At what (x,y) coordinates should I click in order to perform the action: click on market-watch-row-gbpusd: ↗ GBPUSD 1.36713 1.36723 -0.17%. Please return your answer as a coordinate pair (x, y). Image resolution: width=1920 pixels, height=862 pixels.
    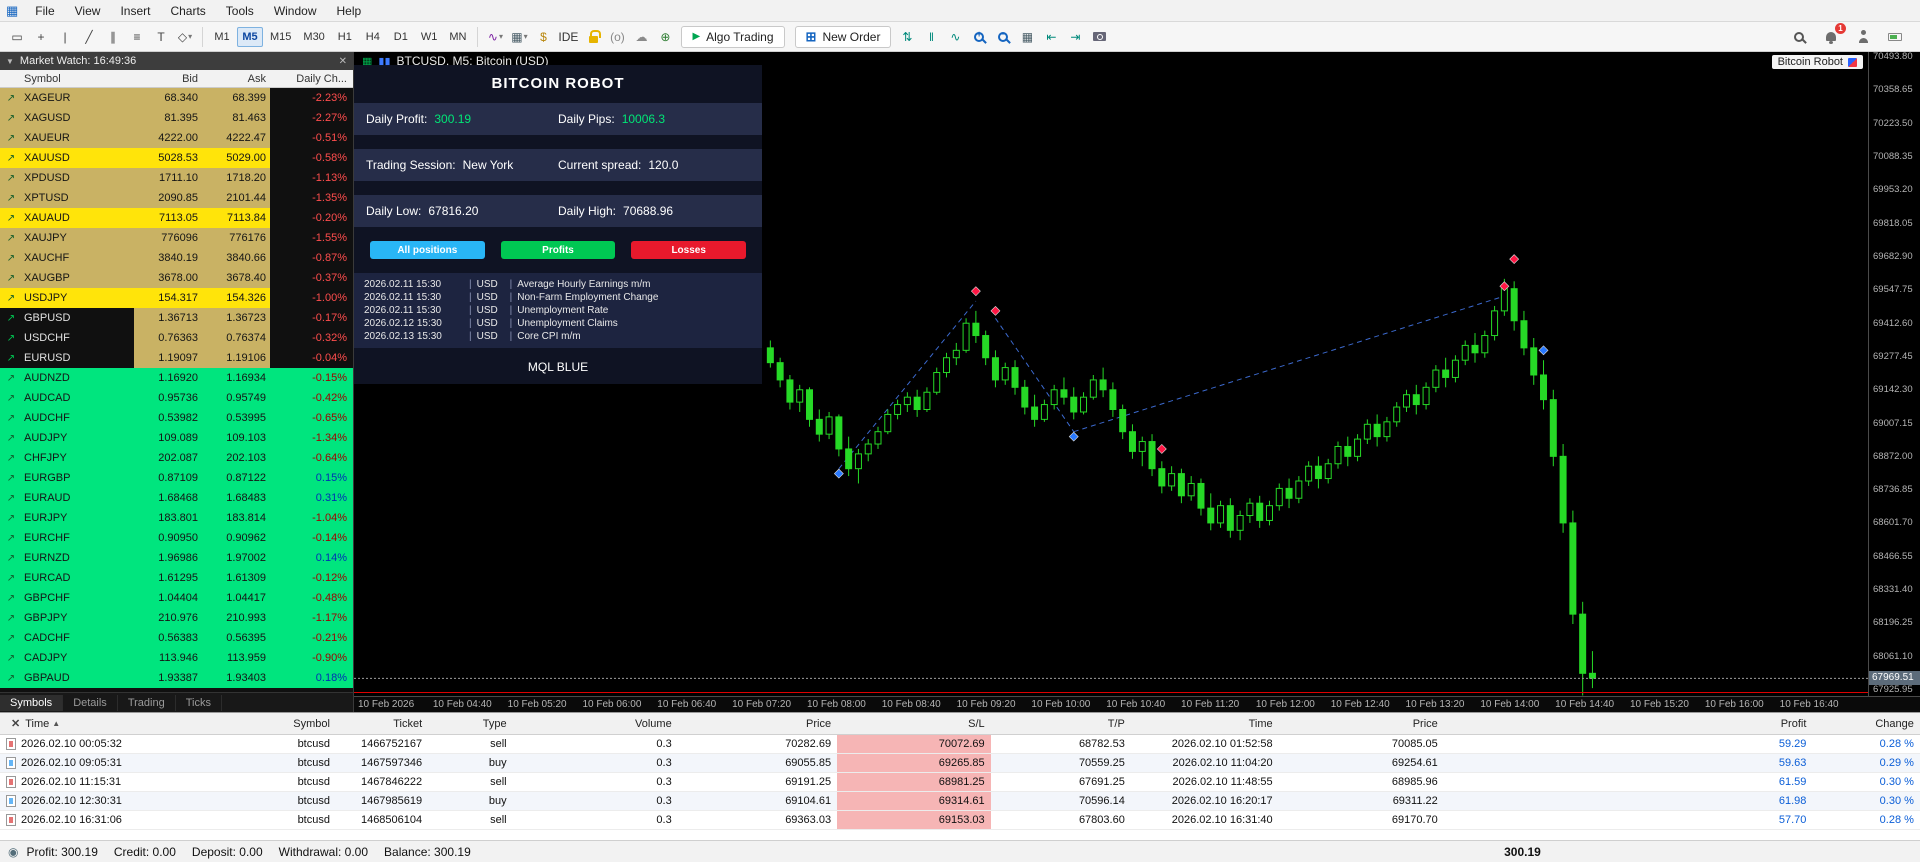
    Looking at the image, I should click on (176, 318).